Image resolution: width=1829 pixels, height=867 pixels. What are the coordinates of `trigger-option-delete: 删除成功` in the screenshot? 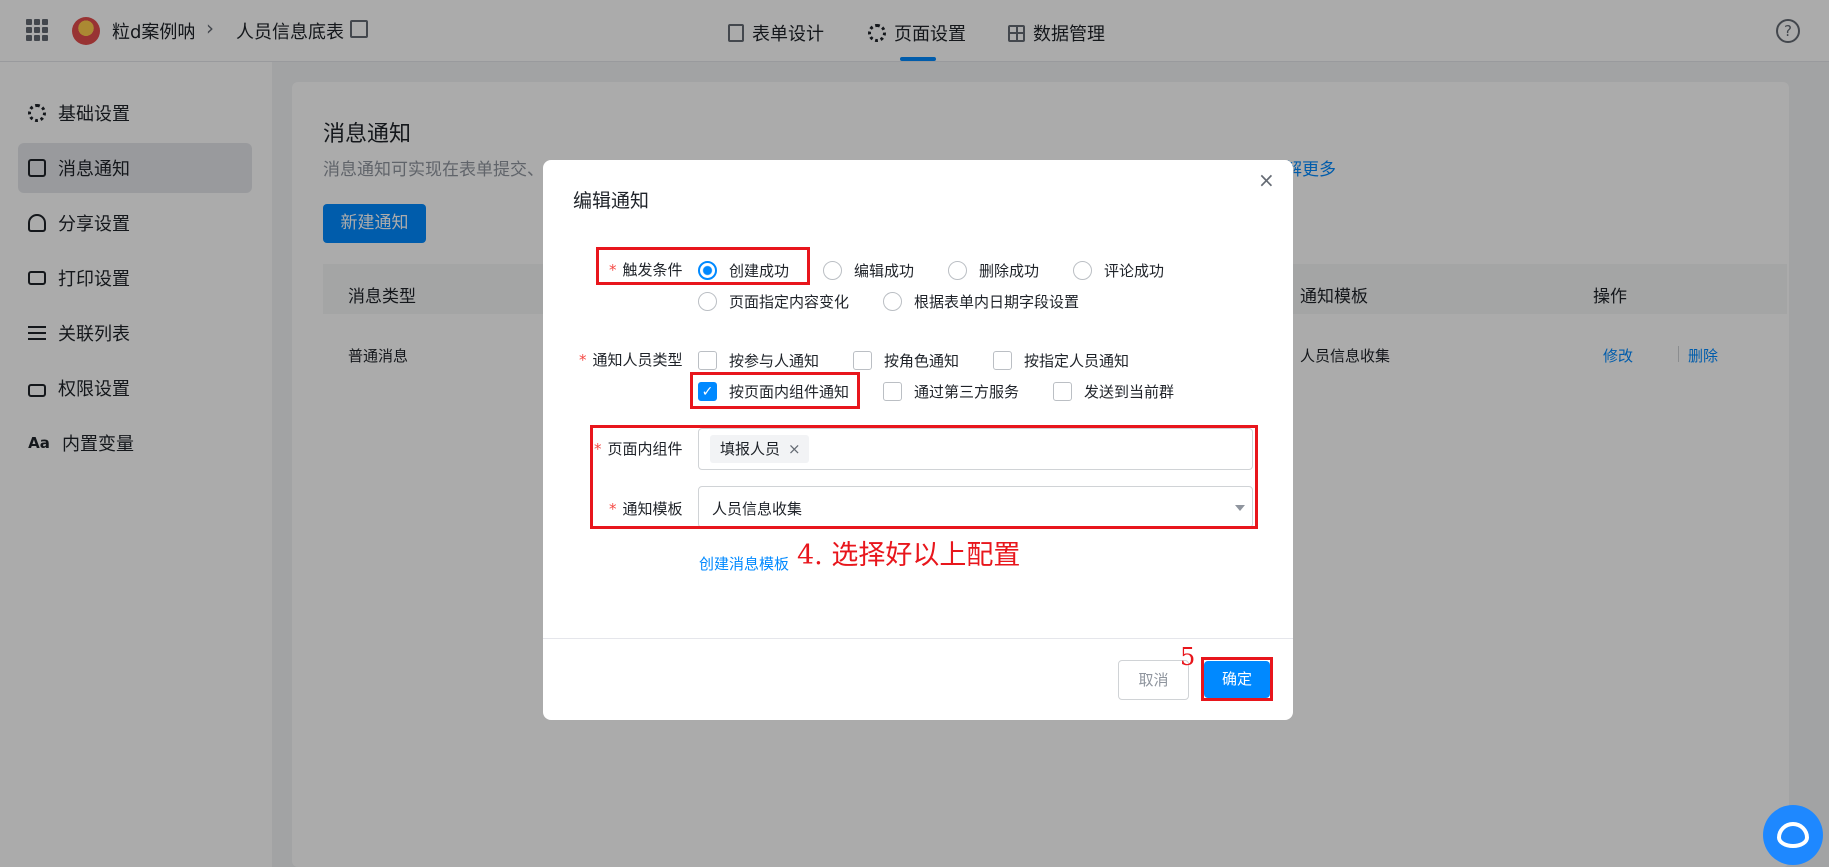 It's located at (993, 270).